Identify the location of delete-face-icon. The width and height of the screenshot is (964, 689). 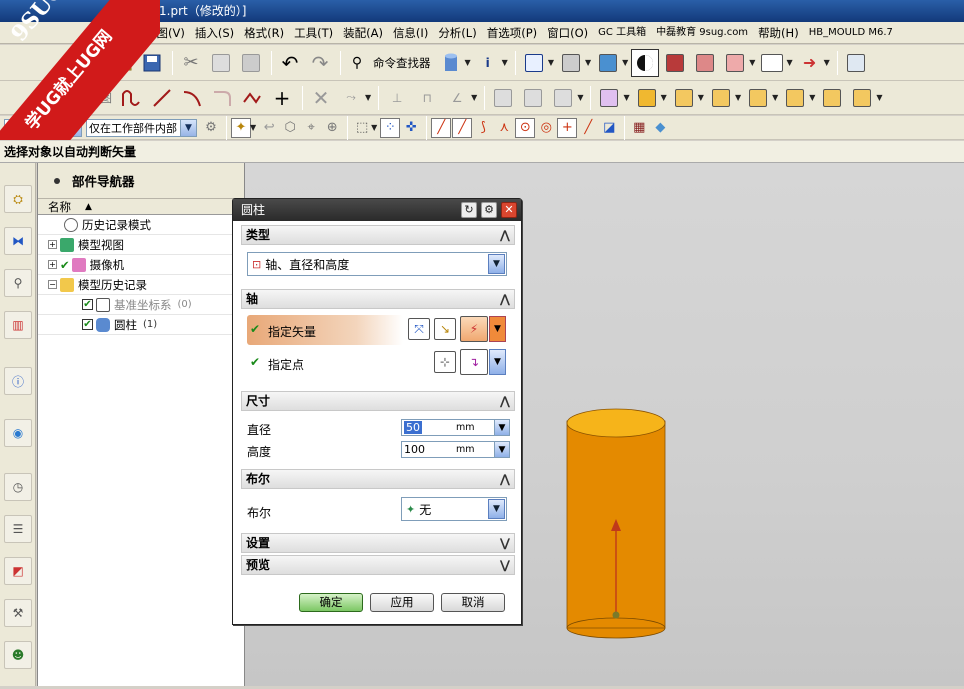
(684, 98).